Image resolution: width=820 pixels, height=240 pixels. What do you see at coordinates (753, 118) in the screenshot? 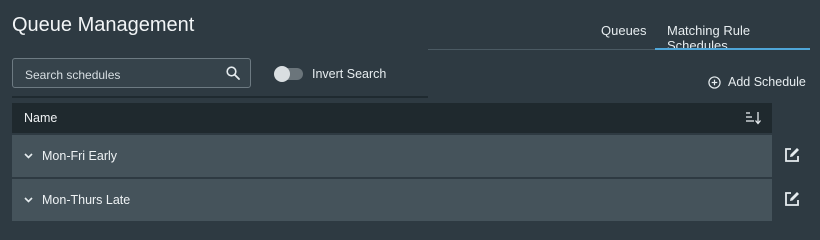
I see `sort-icon` at bounding box center [753, 118].